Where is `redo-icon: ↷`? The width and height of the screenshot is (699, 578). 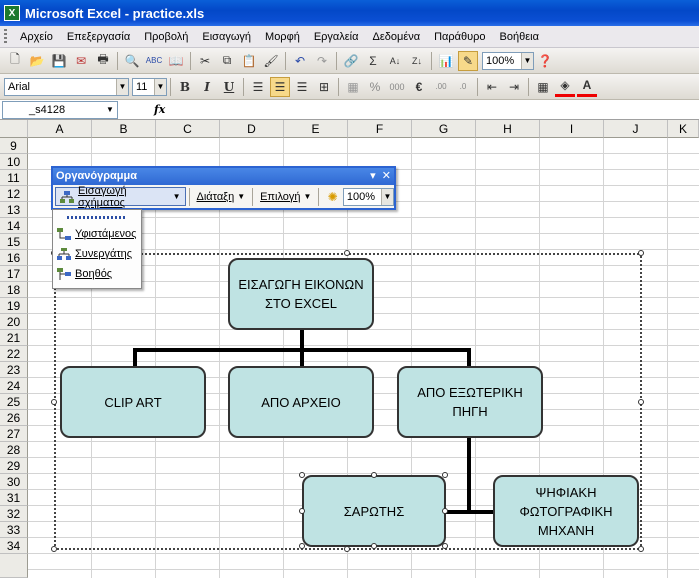
redo-icon: ↷ is located at coordinates (322, 61).